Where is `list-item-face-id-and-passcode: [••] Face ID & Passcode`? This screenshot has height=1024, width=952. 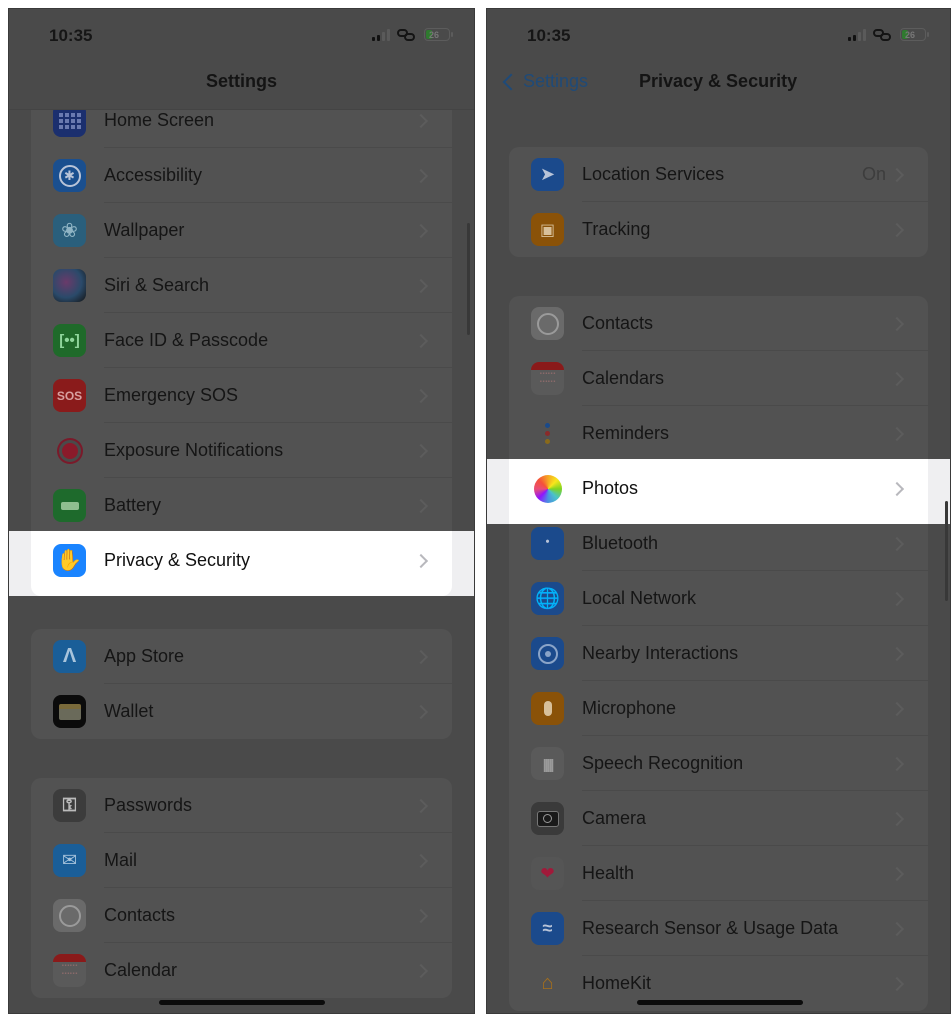
list-item-face-id-and-passcode: [••] Face ID & Passcode is located at coordinates (241, 340).